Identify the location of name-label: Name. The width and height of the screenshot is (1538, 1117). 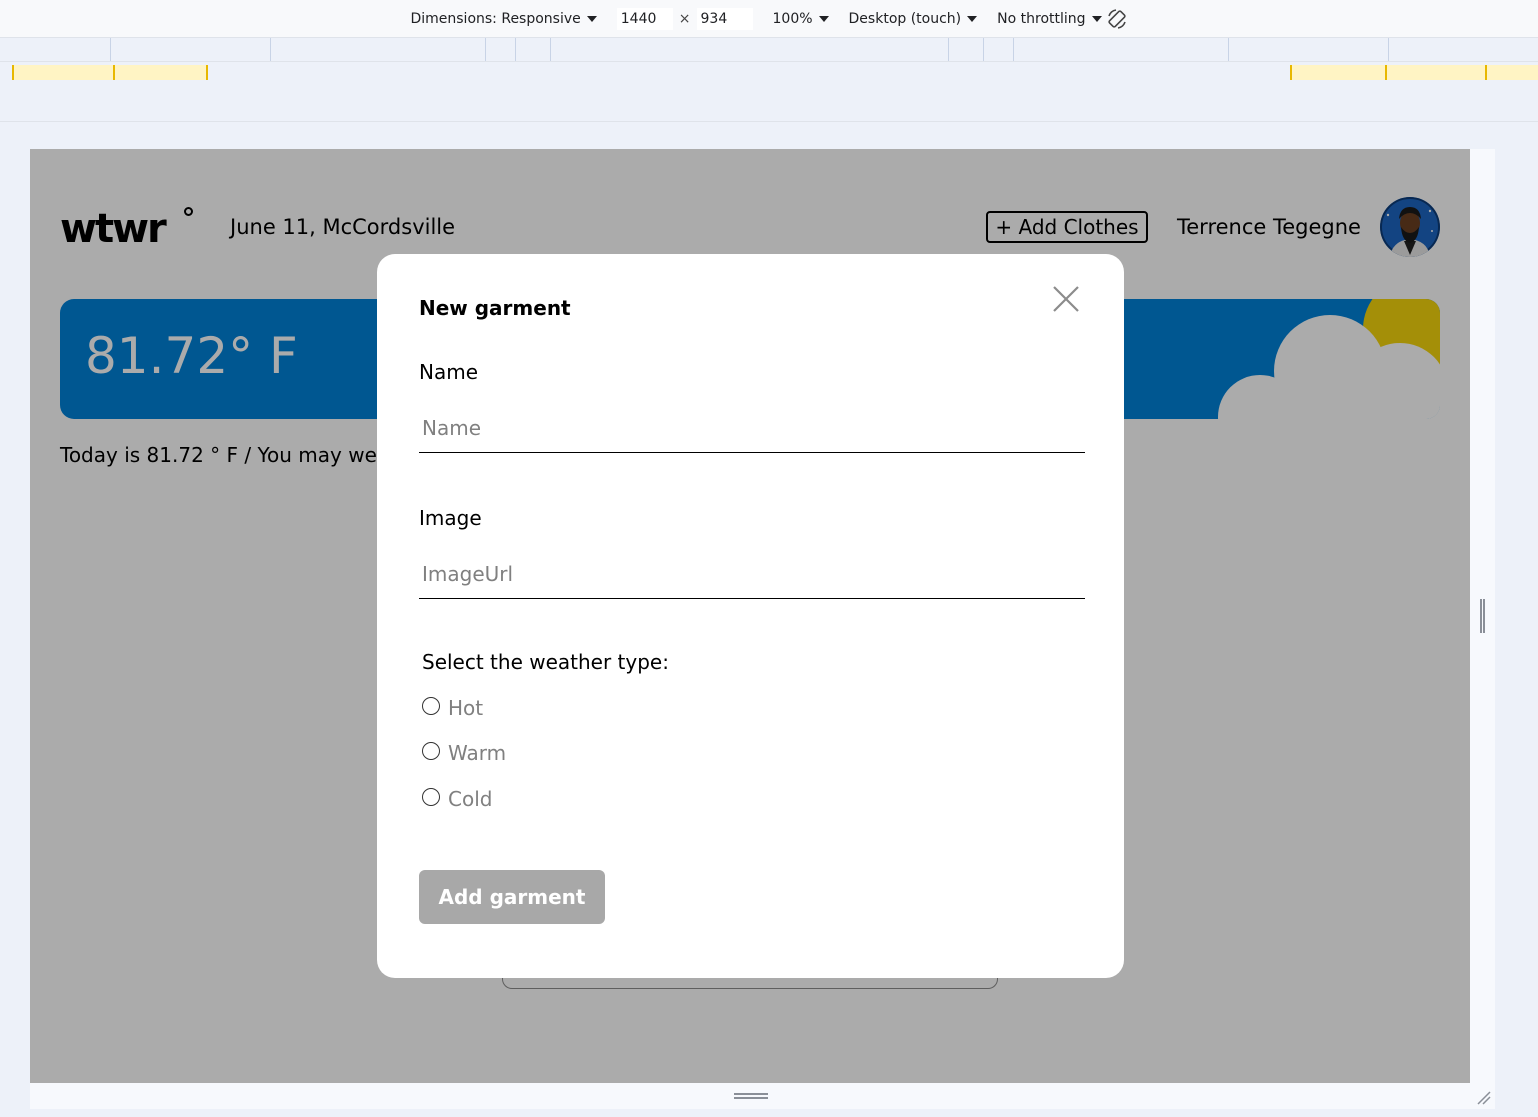
(449, 372).